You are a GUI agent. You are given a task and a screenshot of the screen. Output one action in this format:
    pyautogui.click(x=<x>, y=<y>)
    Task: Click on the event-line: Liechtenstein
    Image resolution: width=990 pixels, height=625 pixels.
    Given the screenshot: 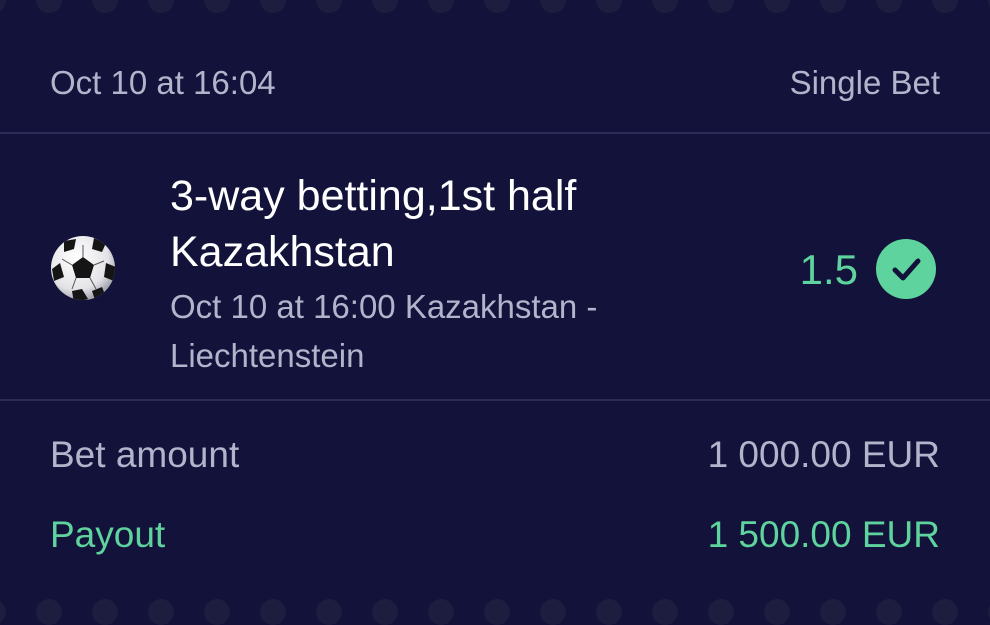 What is the action you would take?
    pyautogui.click(x=267, y=355)
    